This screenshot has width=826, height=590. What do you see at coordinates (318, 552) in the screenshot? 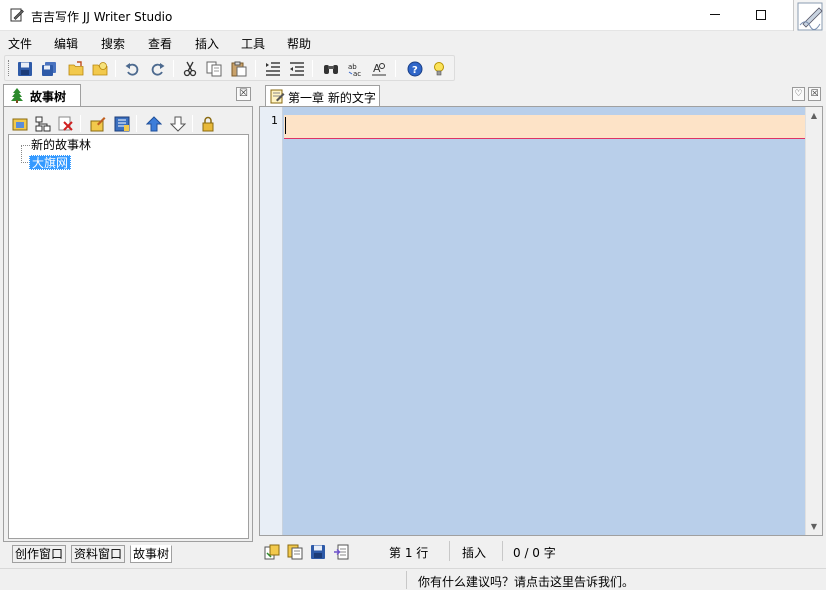
I see `save-doc-icon` at bounding box center [318, 552].